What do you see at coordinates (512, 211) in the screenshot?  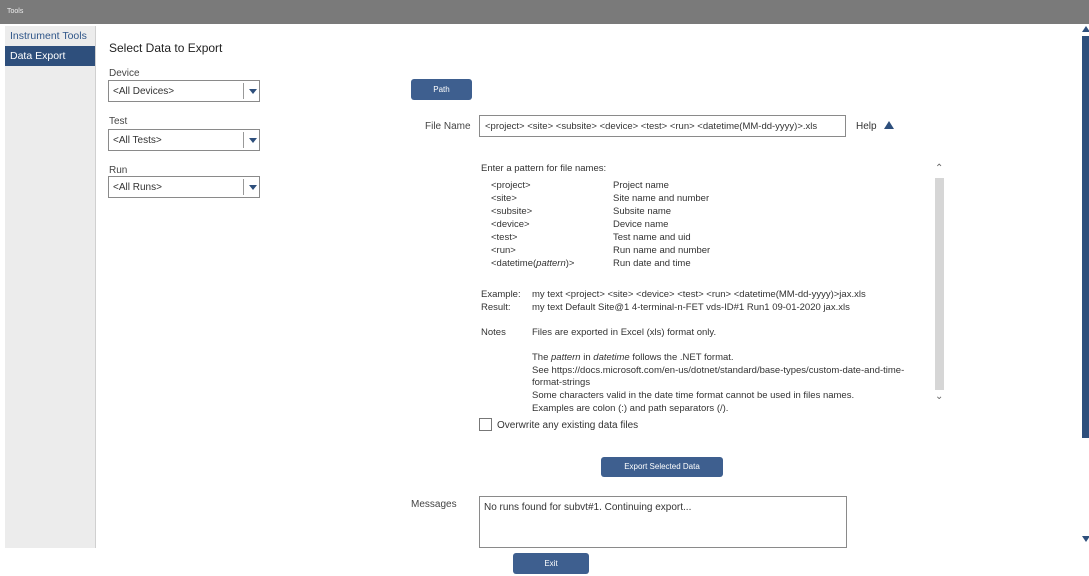 I see `pattern-token: <subsite>` at bounding box center [512, 211].